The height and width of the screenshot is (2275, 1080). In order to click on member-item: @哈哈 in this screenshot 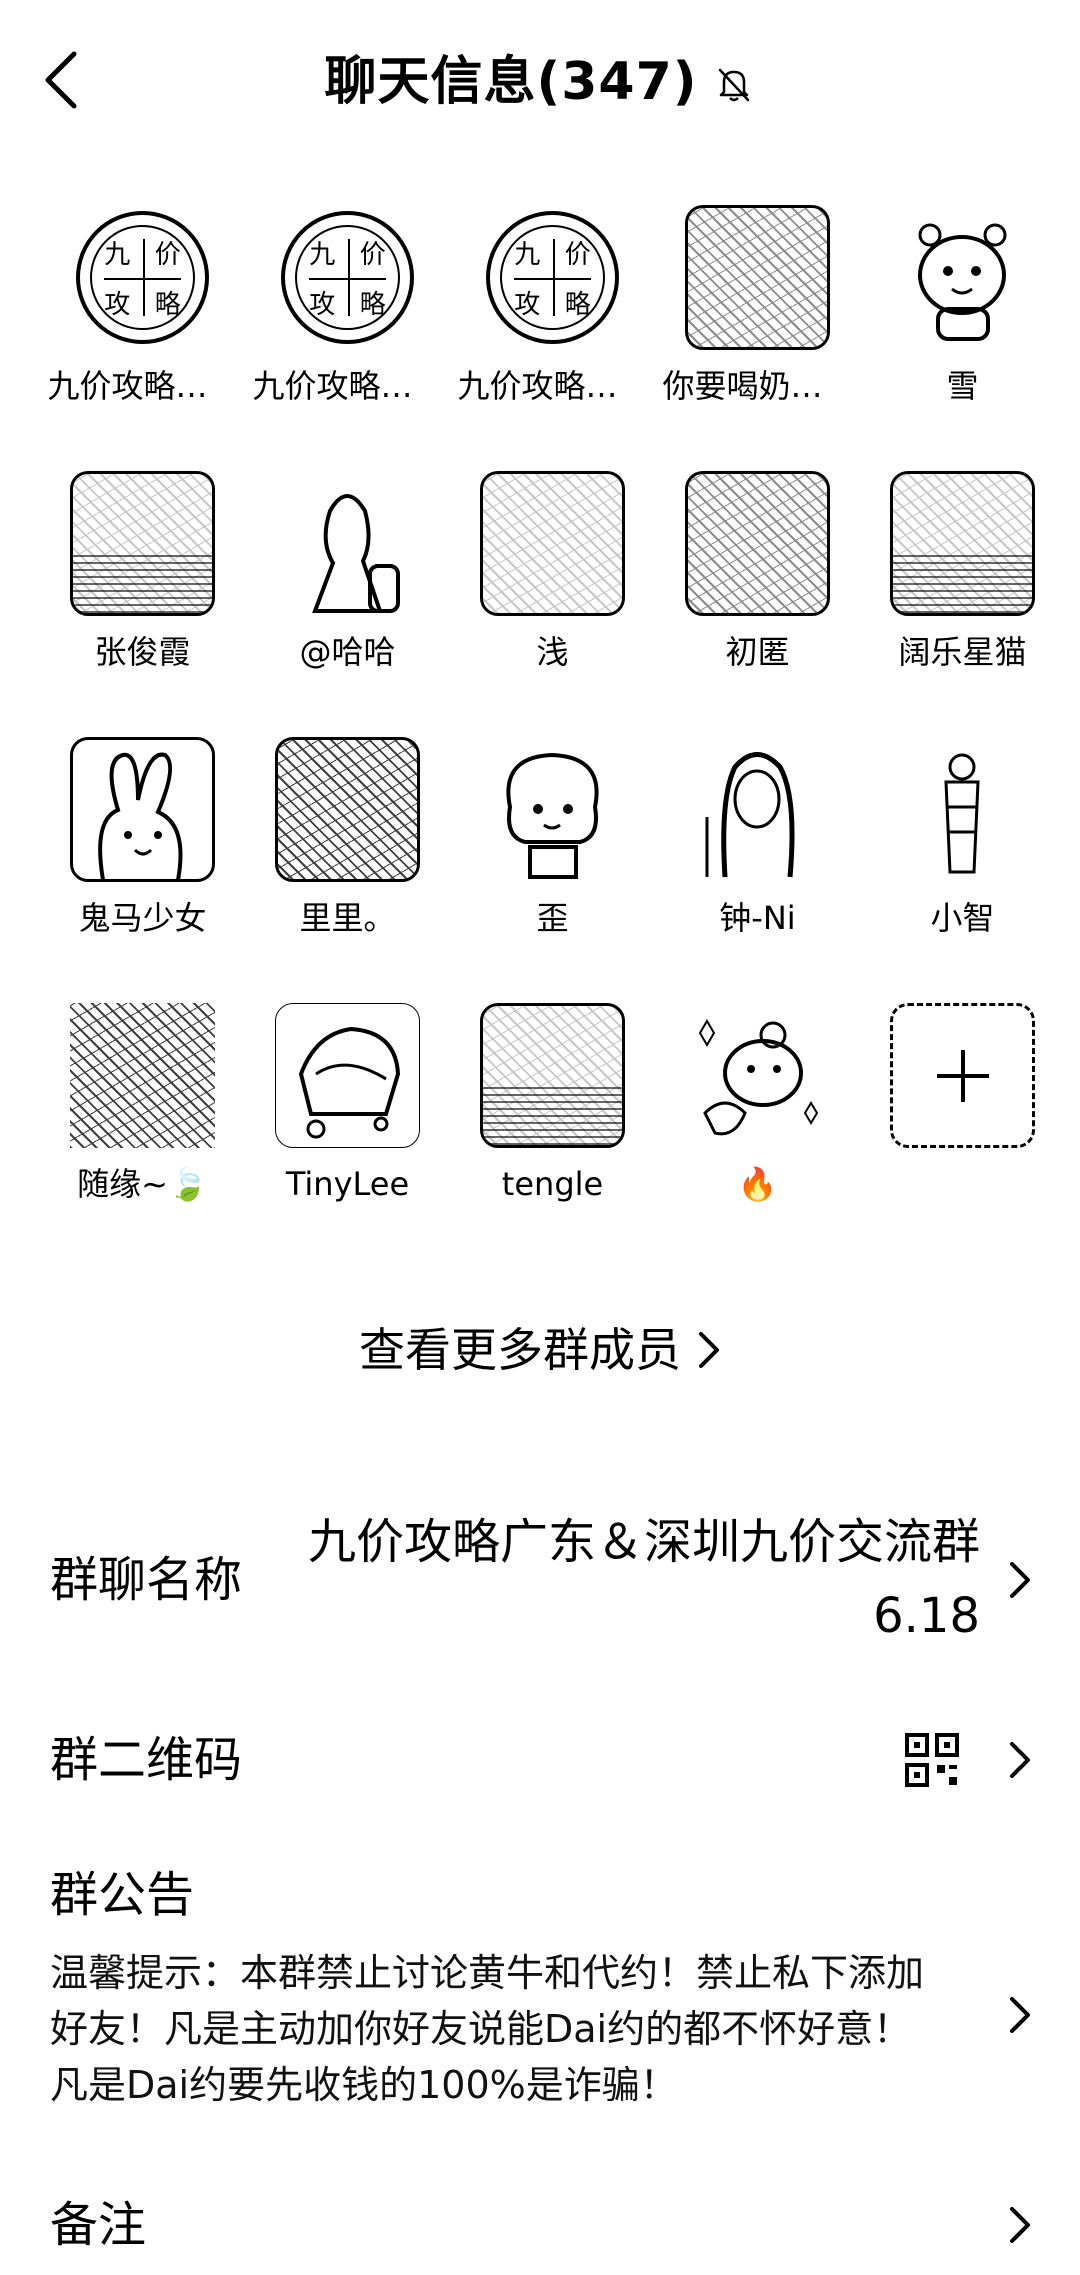, I will do `click(347, 604)`.